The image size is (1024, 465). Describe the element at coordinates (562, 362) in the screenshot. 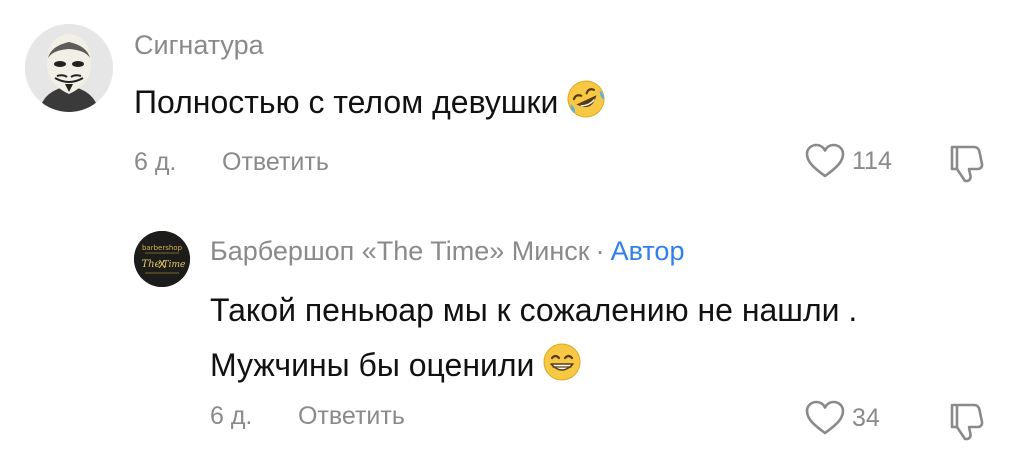

I see `grinning-face-emoji-icon` at that location.